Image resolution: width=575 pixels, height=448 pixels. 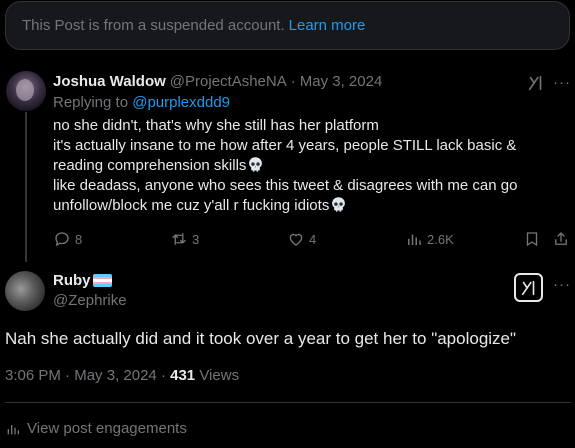 What do you see at coordinates (196, 239) in the screenshot?
I see `repost-count: 3` at bounding box center [196, 239].